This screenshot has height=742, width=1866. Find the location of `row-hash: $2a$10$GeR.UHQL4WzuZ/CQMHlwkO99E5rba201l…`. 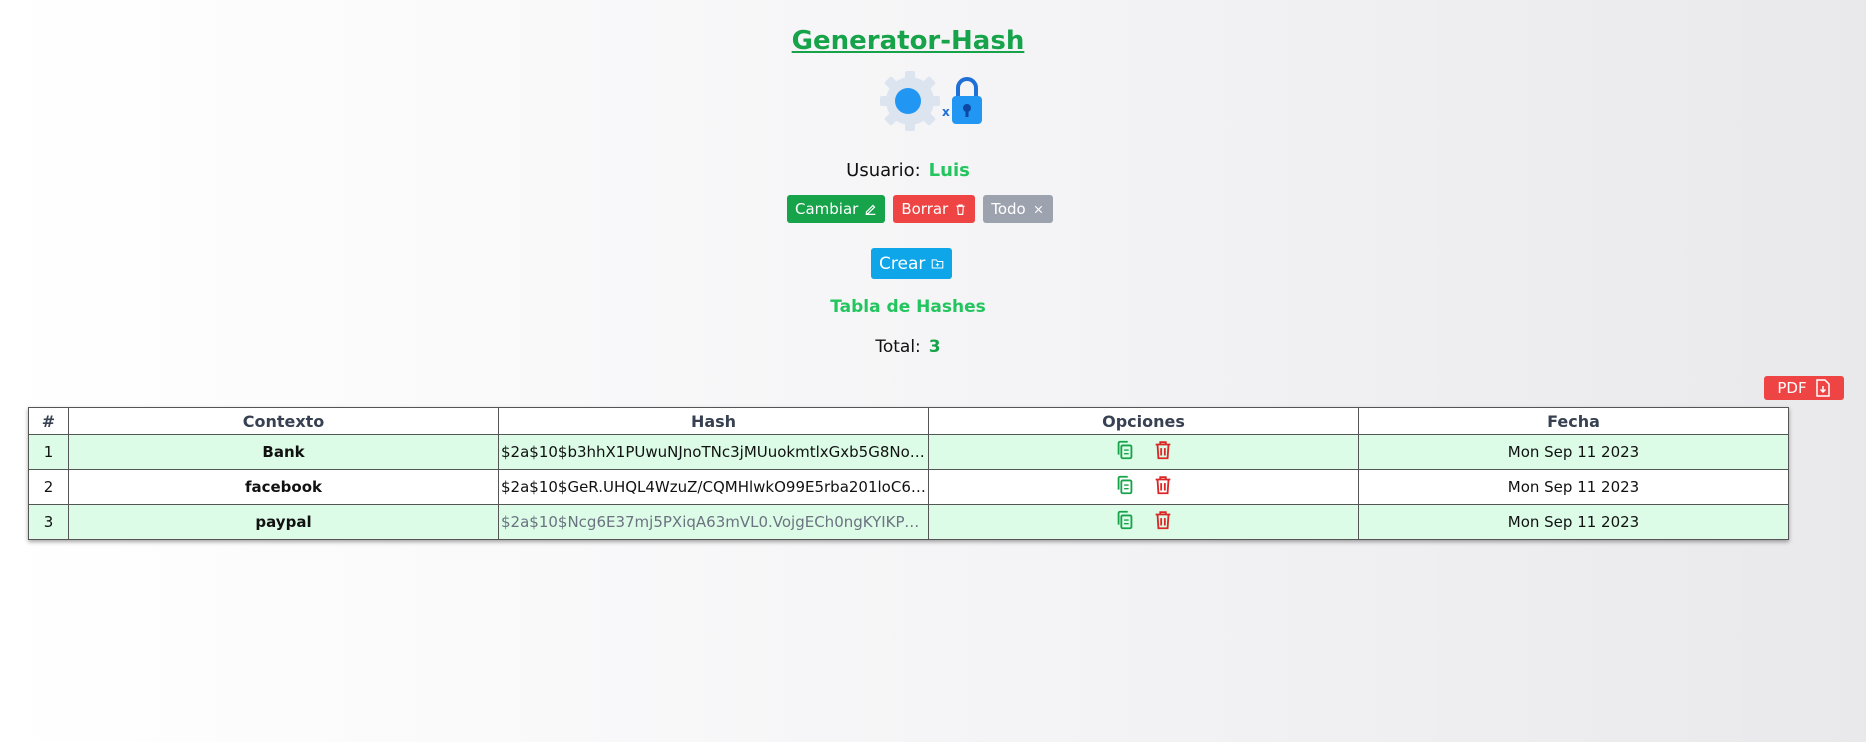

row-hash: $2a$10$GeR.UHQL4WzuZ/CQMHlwkO99E5rba201l… is located at coordinates (713, 487).